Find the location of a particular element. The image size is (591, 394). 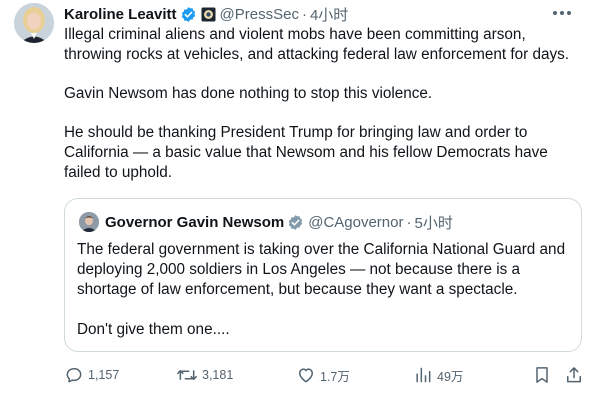

like-button: 1.7万 is located at coordinates (323, 375).